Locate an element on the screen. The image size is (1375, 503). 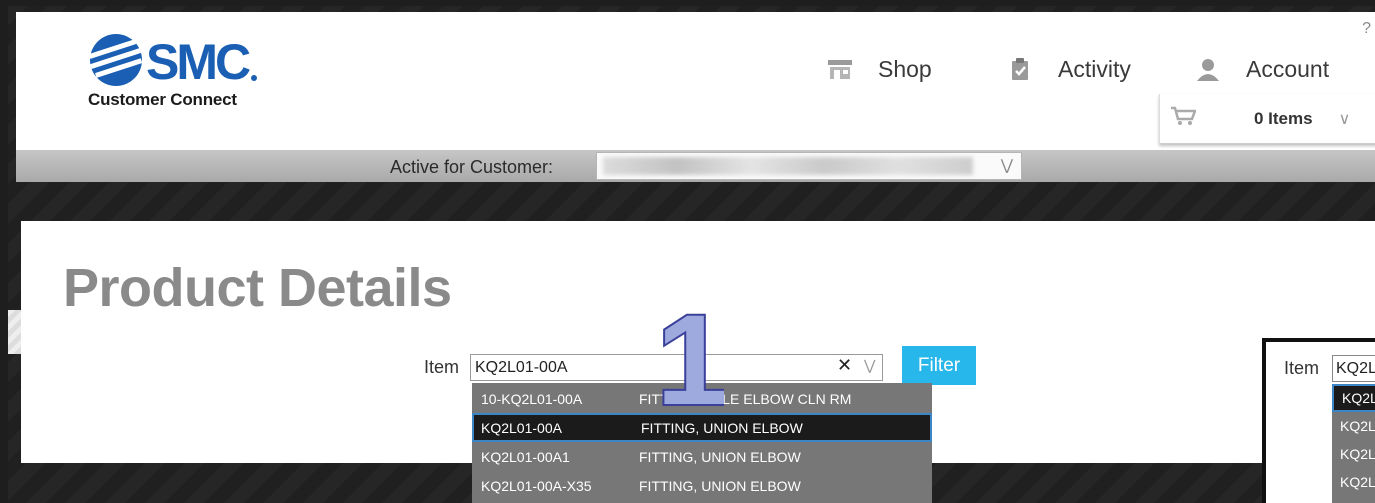
suggestion-row: KQ2L01-00A-X35 FITTING, UNION ELBOW is located at coordinates (702, 485).